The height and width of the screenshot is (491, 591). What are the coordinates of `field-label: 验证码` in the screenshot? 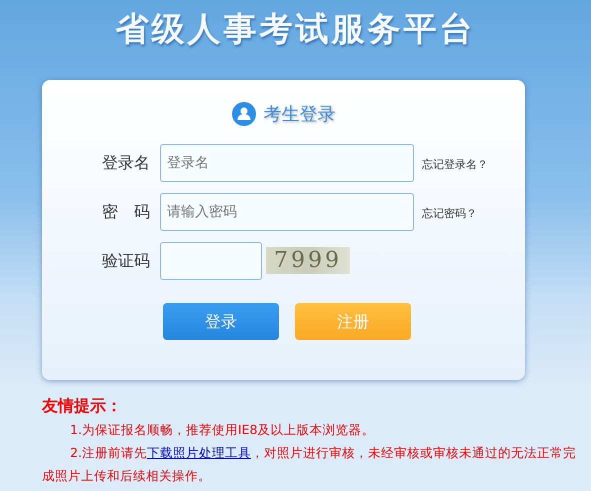 It's located at (126, 261).